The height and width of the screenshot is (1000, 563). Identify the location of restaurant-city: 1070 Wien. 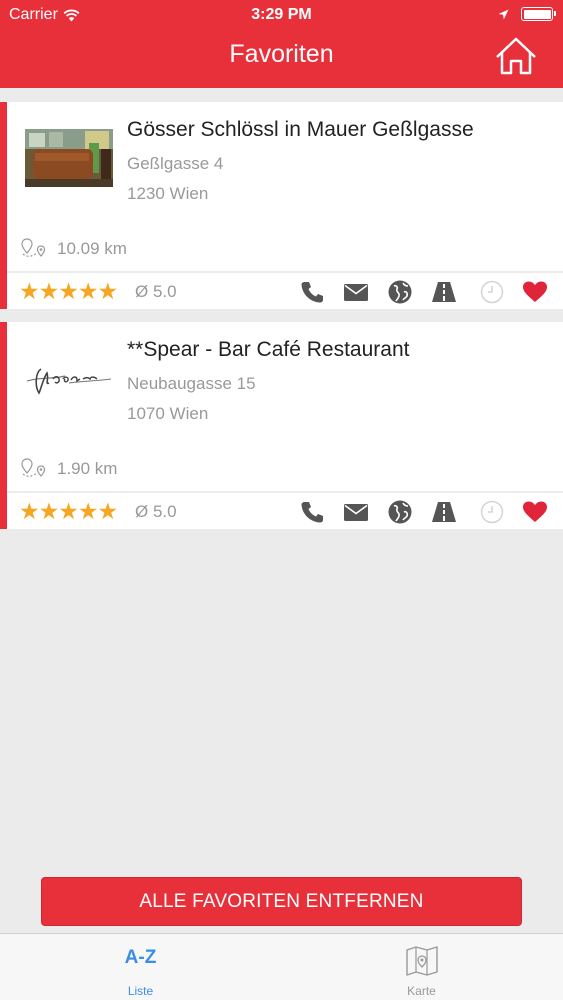
(168, 413).